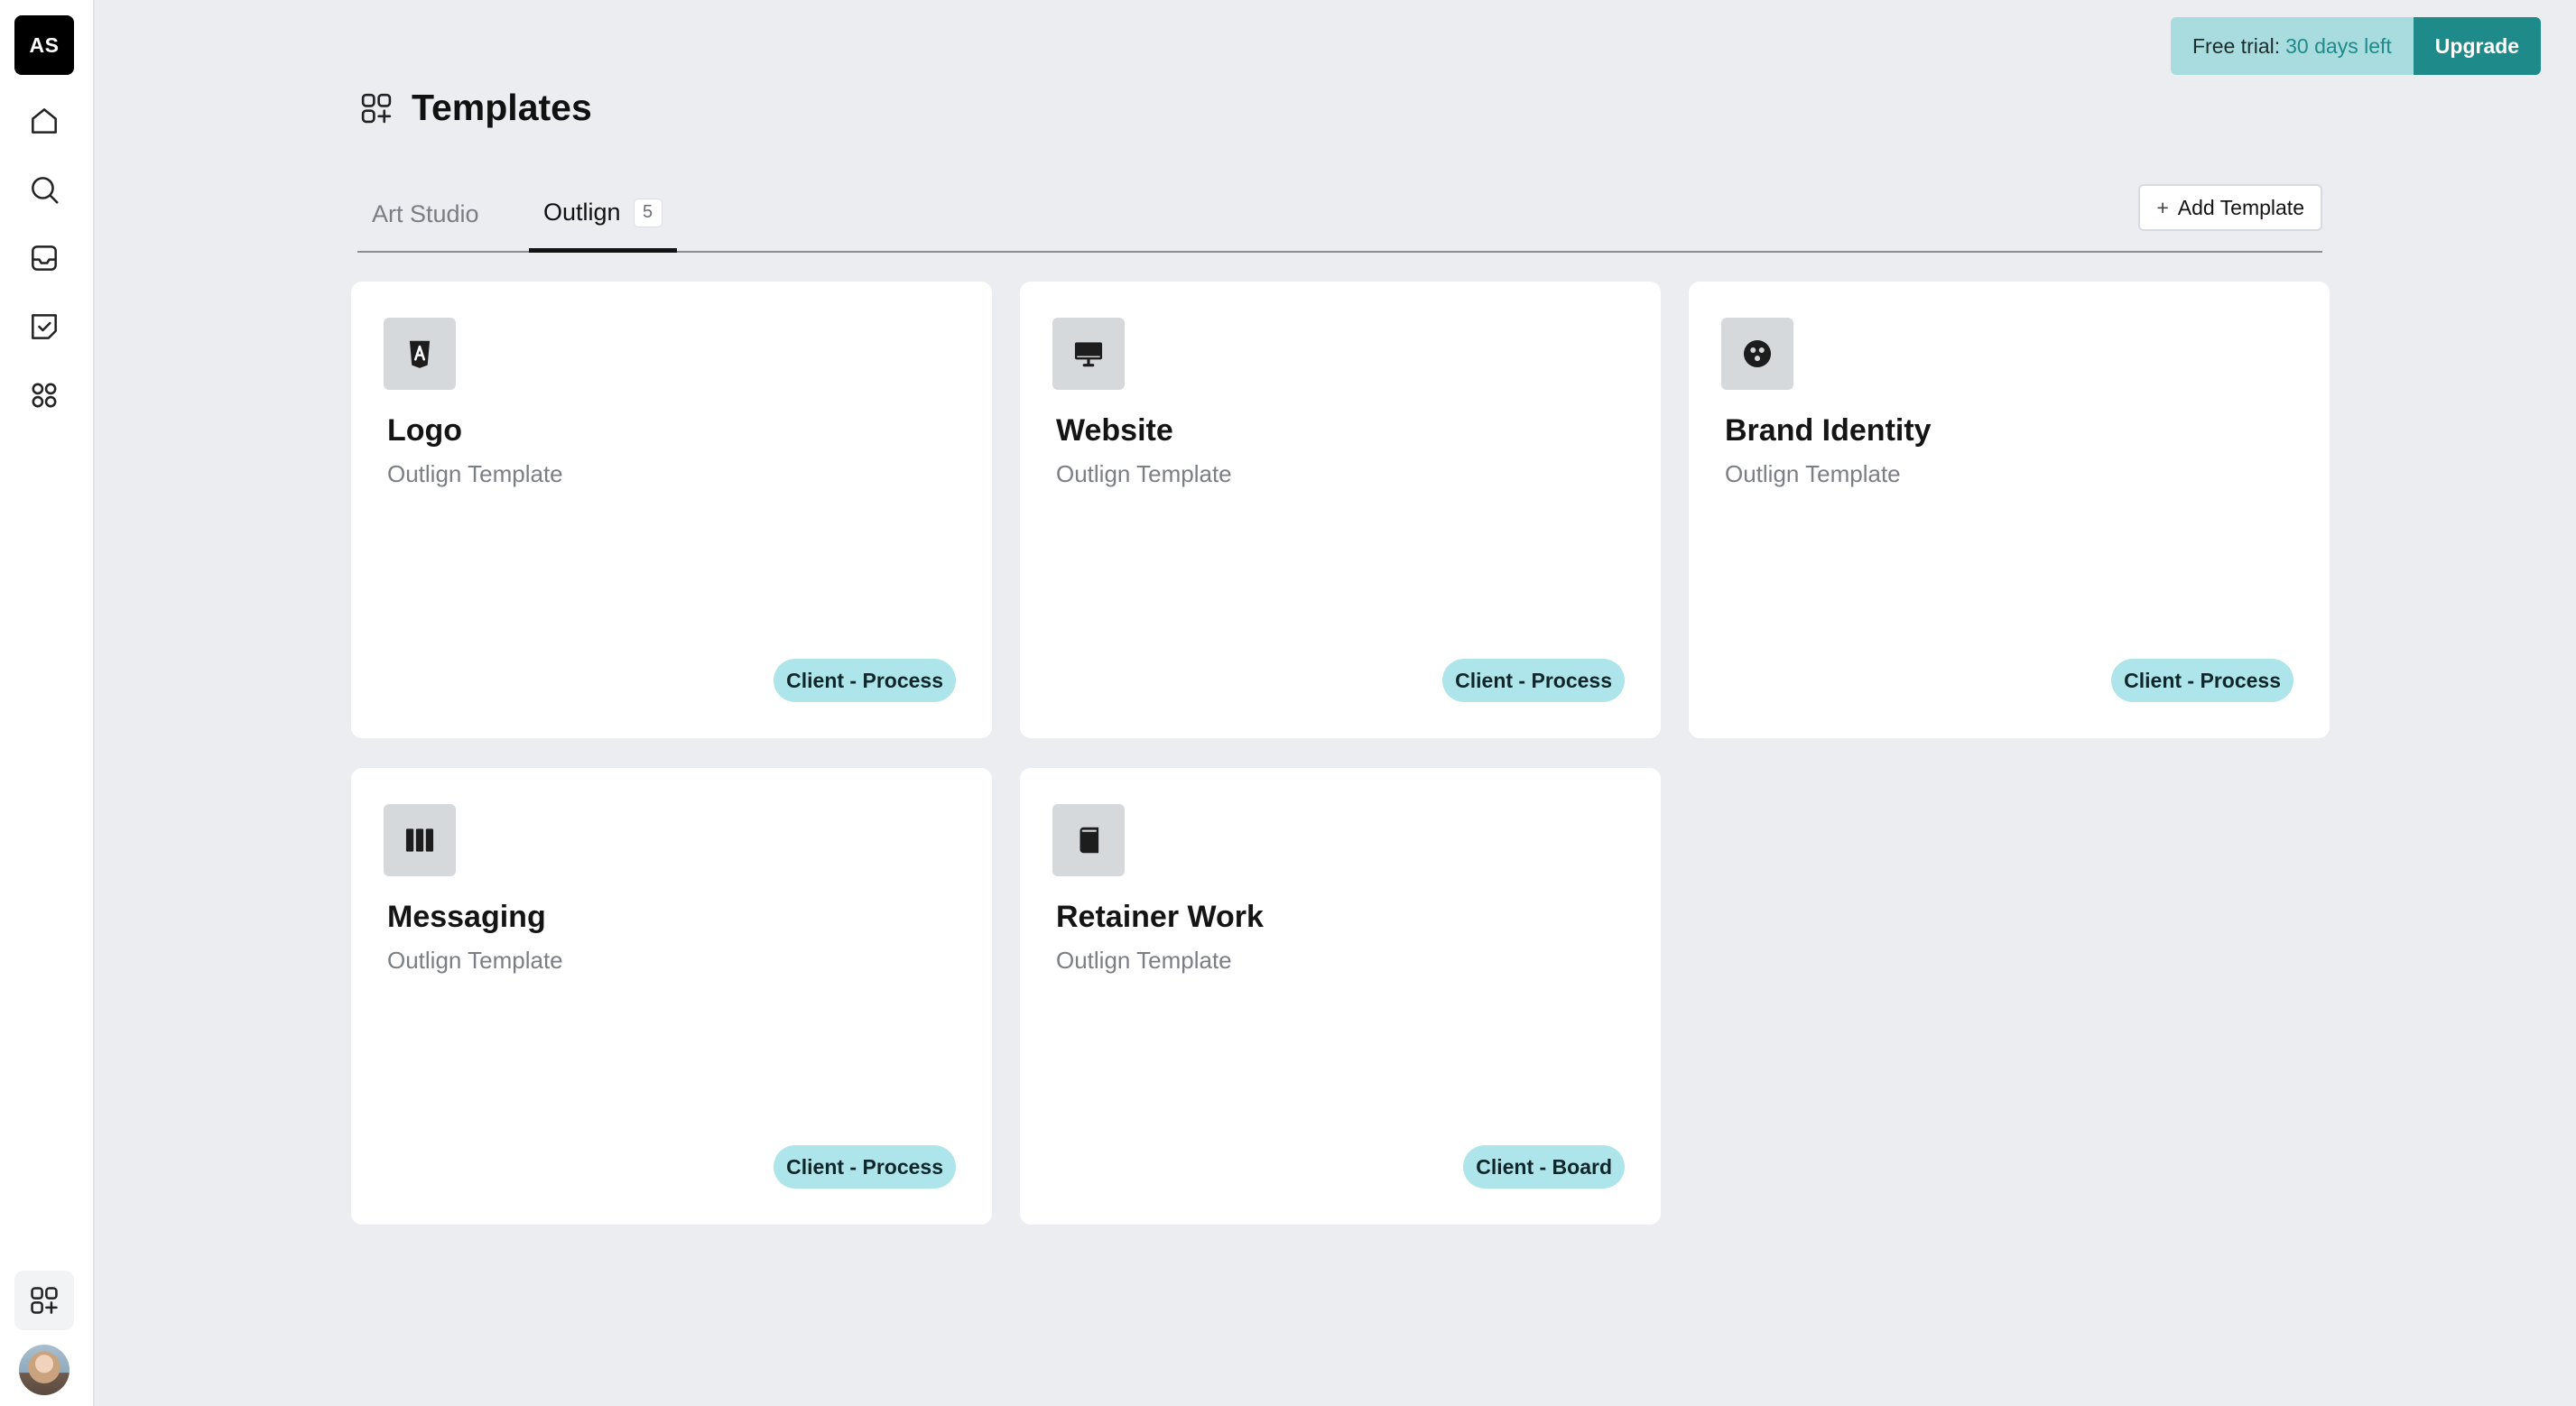  What do you see at coordinates (44, 1370) in the screenshot?
I see `avatar` at bounding box center [44, 1370].